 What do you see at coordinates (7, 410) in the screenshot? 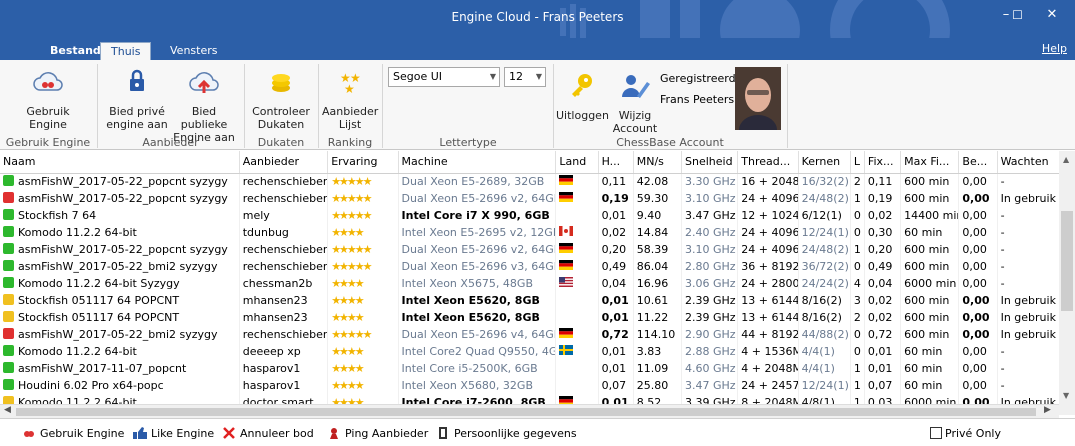
I see `scroll-left-icon: ◀` at bounding box center [7, 410].